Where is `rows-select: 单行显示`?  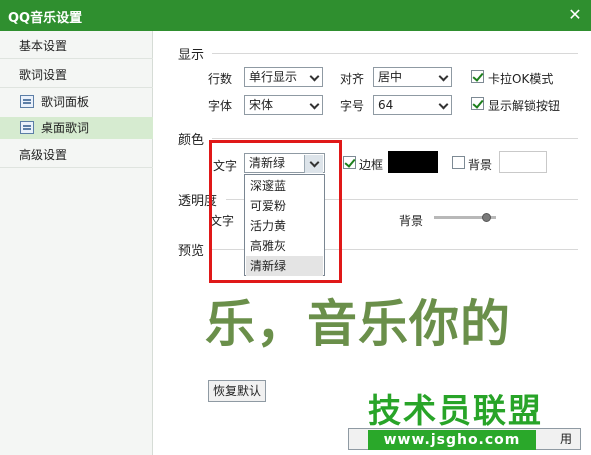
rows-select: 单行显示 is located at coordinates (283, 77).